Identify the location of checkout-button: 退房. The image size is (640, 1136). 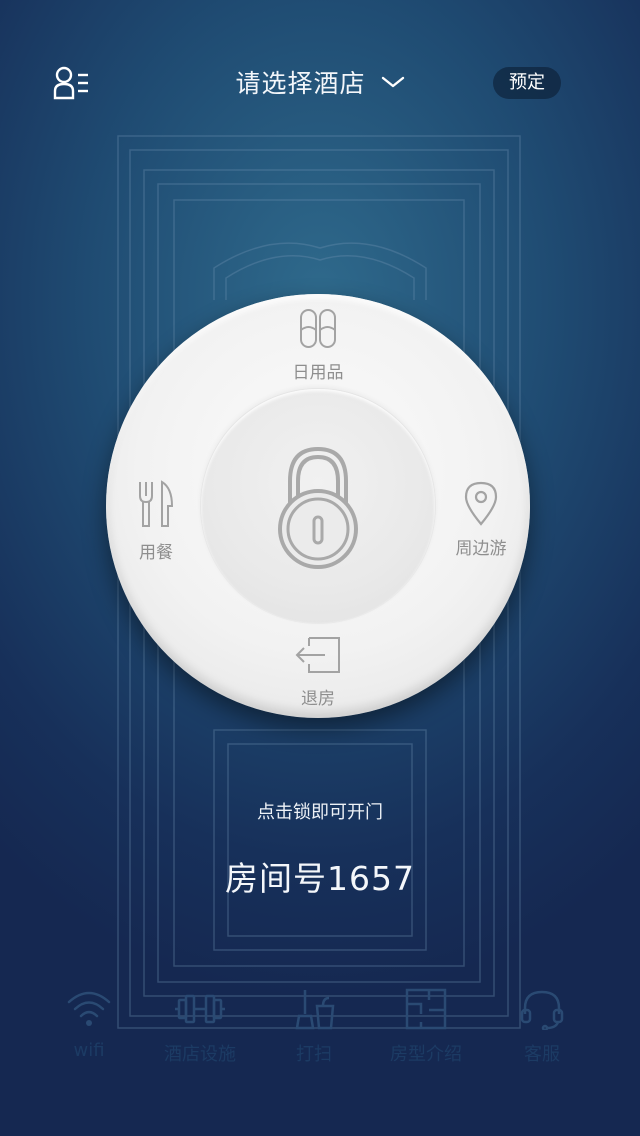
(318, 671).